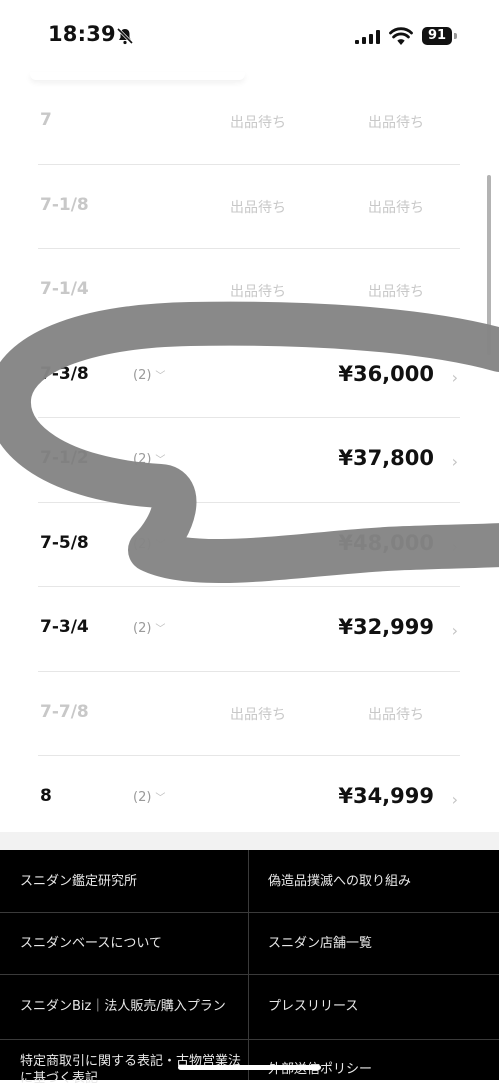  What do you see at coordinates (137, 76) in the screenshot?
I see `scrolled-card-edge` at bounding box center [137, 76].